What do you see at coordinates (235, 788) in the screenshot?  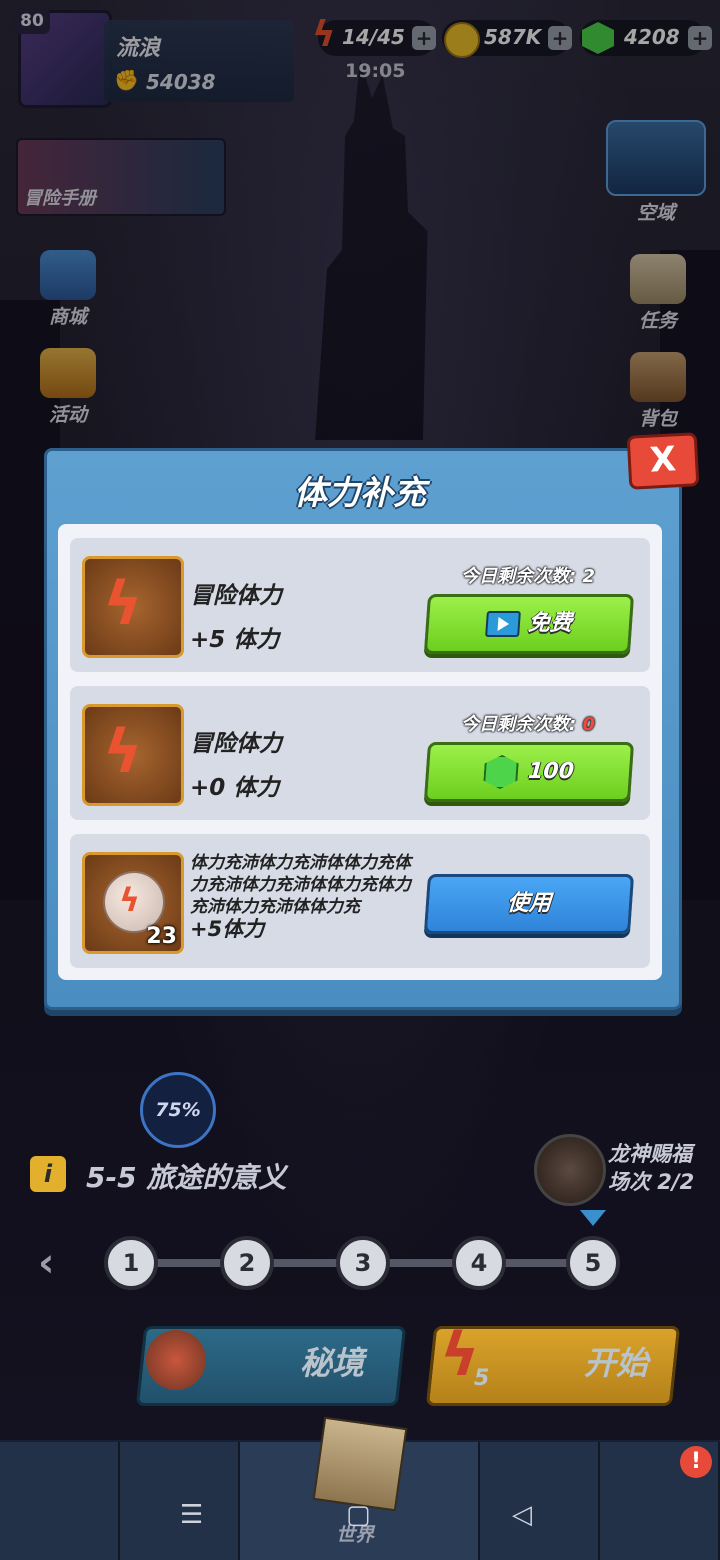 I see `item-amount: +0 体力` at bounding box center [235, 788].